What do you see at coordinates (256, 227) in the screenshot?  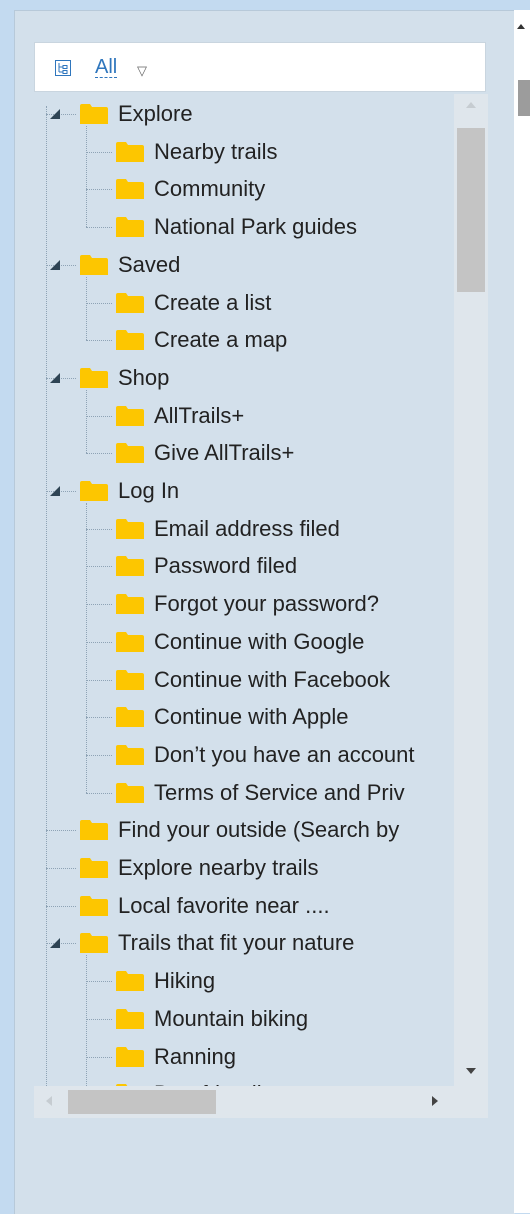 I see `tree-item-label: National Park guides` at bounding box center [256, 227].